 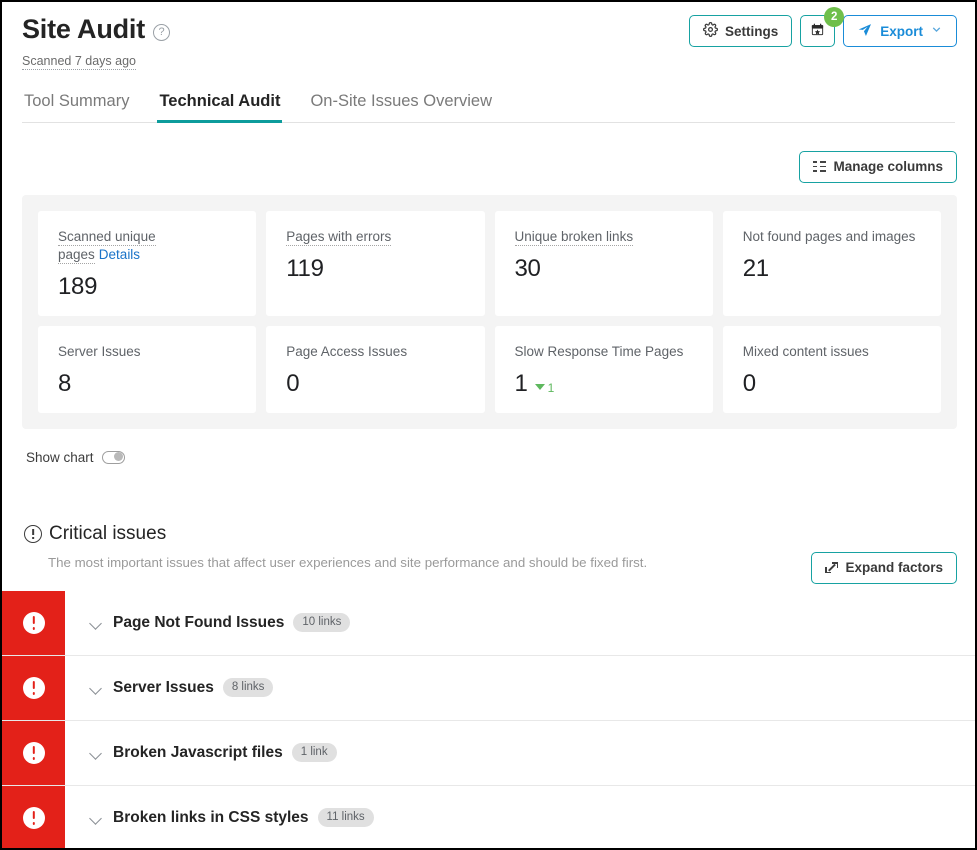 I want to click on issue-name: Page Not Found Issues, so click(x=199, y=622).